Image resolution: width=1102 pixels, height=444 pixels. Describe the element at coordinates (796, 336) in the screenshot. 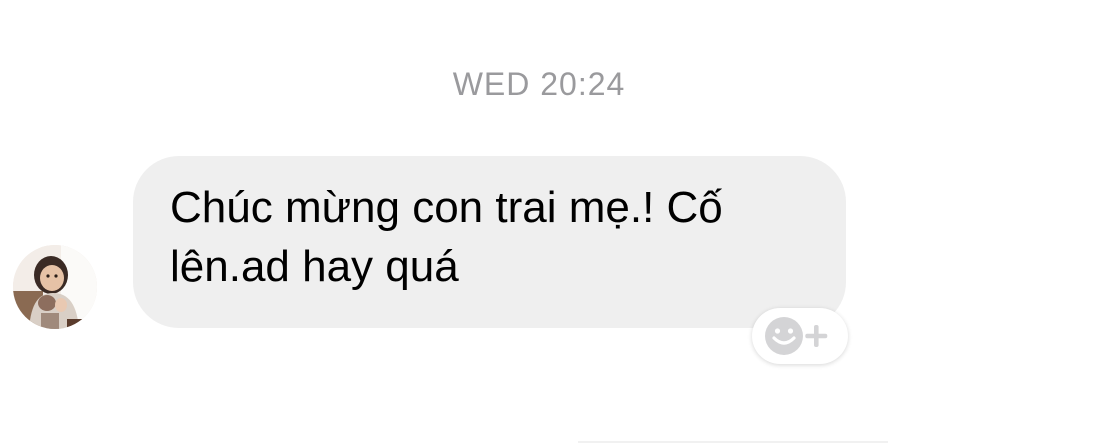

I see `smiley-add-icon` at that location.